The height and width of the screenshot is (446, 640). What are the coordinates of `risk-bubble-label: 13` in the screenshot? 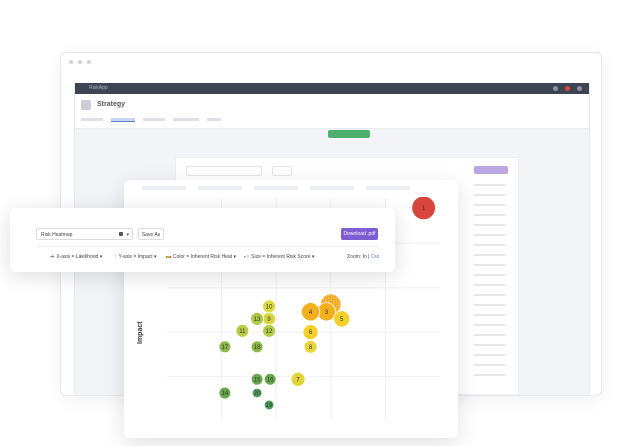 It's located at (257, 320).